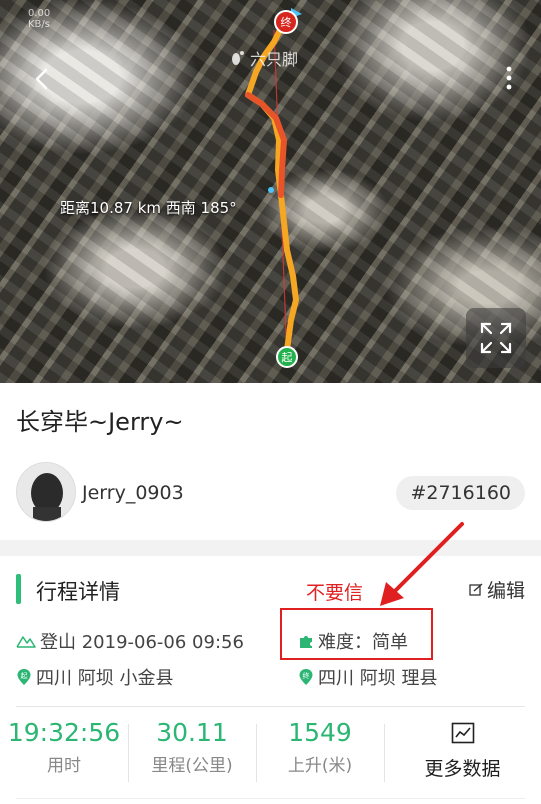  What do you see at coordinates (287, 357) in the screenshot?
I see `start-marker: 起` at bounding box center [287, 357].